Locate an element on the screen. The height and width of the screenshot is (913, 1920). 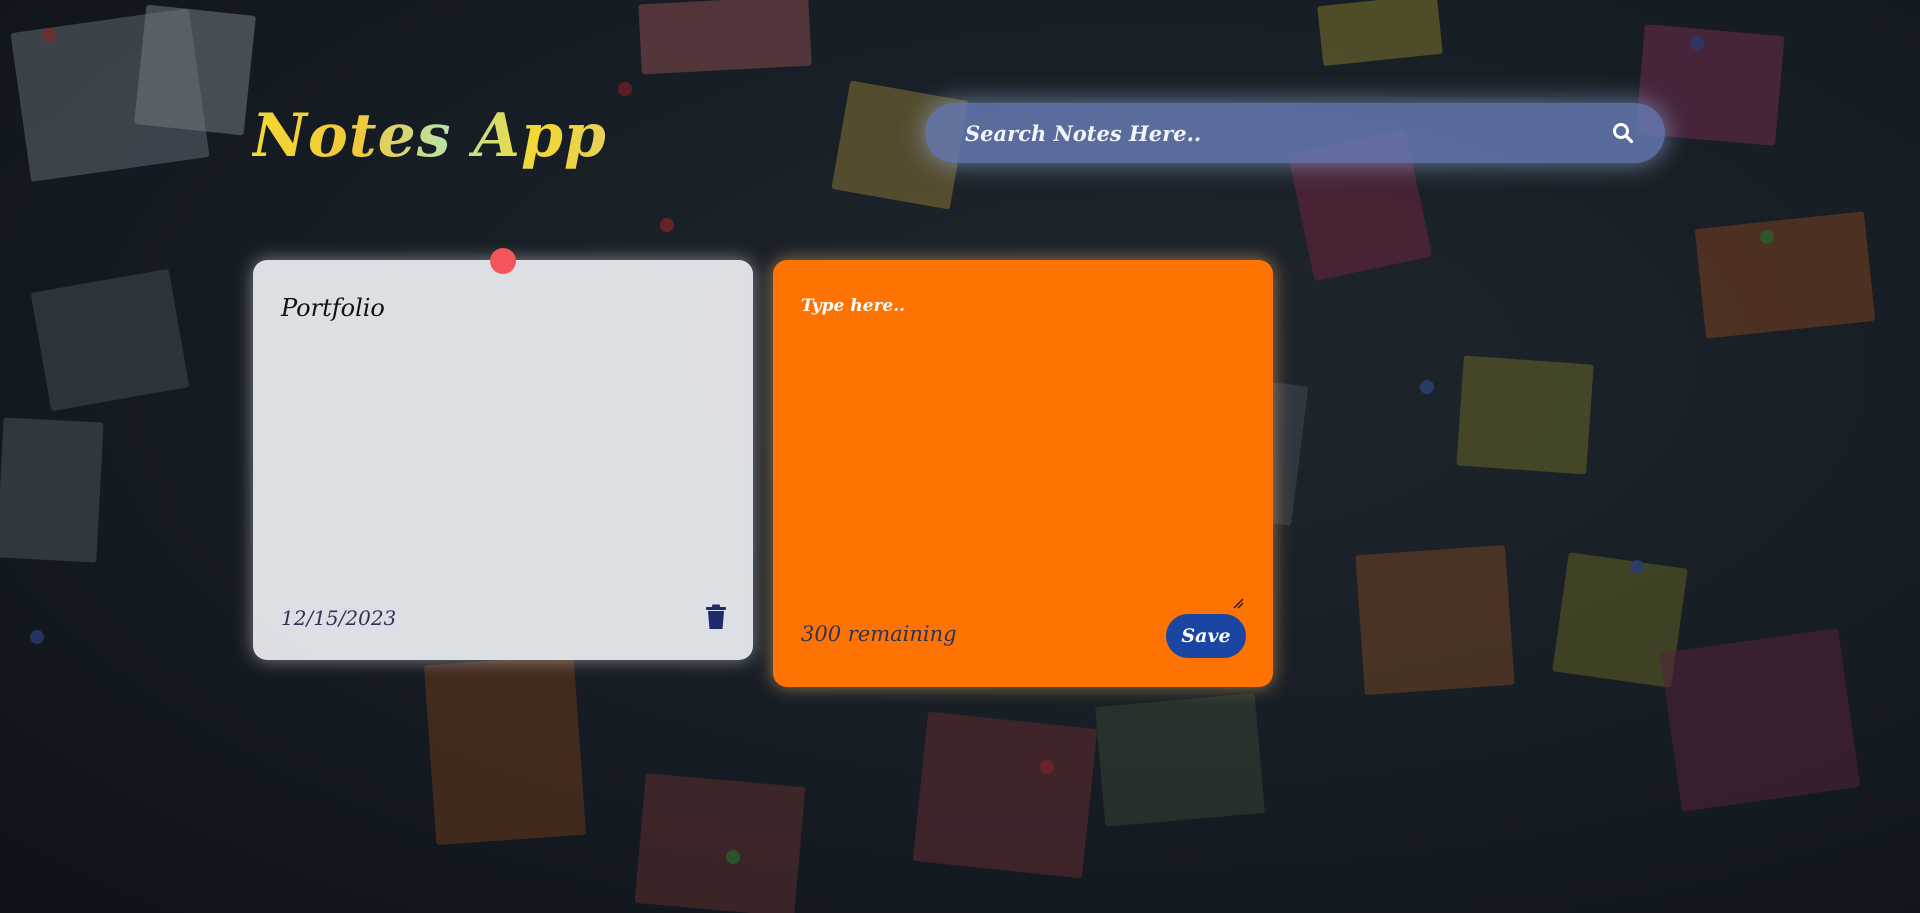
trash-icon is located at coordinates (716, 617).